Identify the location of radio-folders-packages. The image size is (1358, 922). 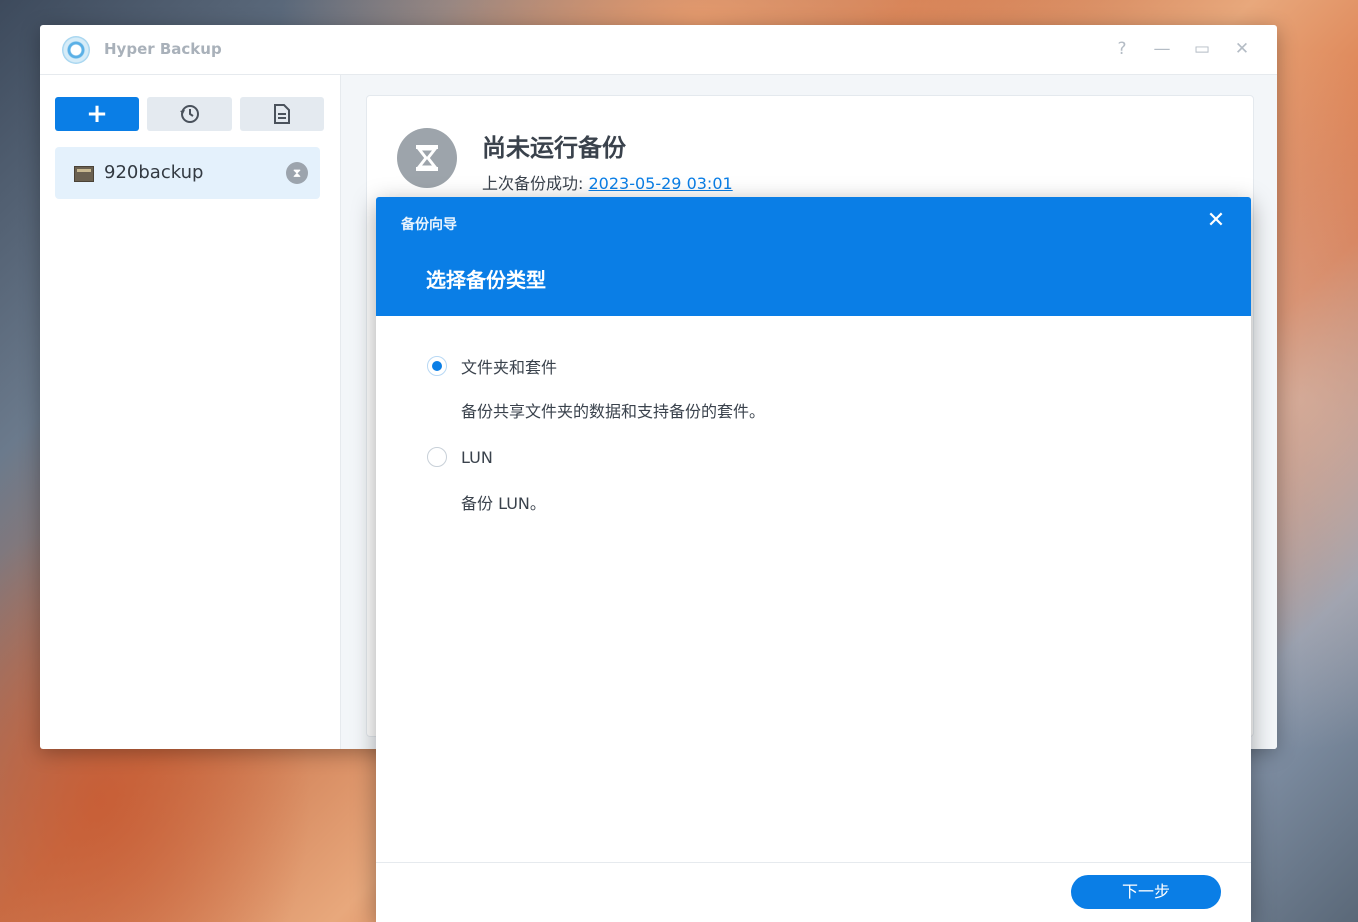
(437, 366).